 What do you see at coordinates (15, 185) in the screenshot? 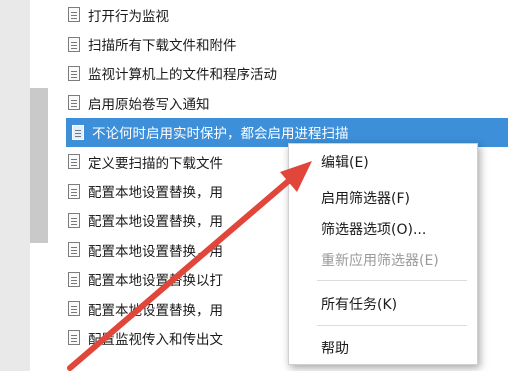
I see `navigation-pane-edge` at bounding box center [15, 185].